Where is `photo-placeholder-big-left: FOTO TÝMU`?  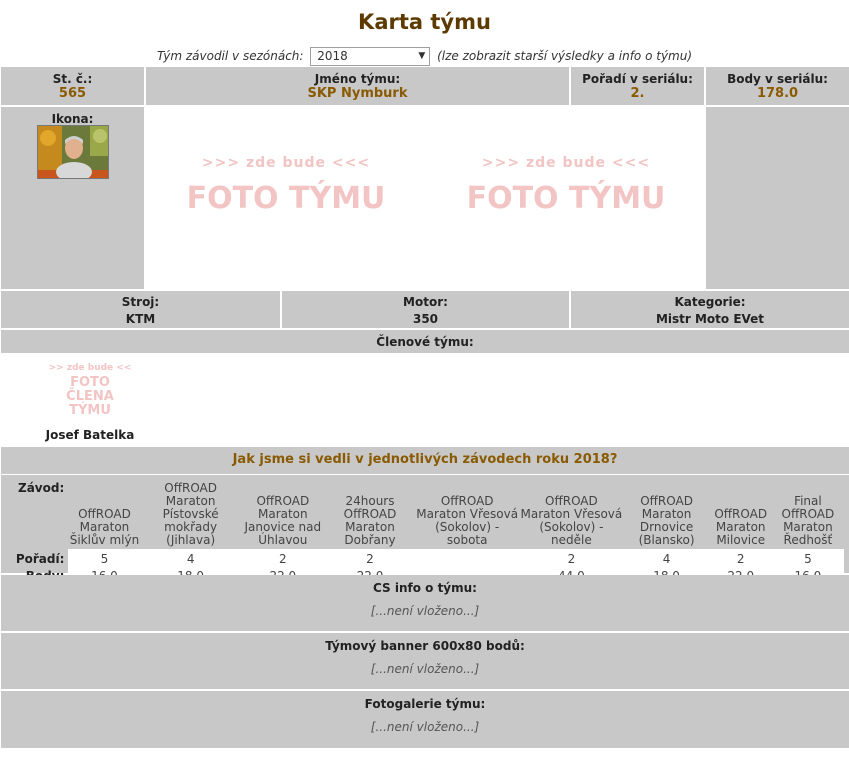 photo-placeholder-big-left: FOTO TÝMU is located at coordinates (286, 198).